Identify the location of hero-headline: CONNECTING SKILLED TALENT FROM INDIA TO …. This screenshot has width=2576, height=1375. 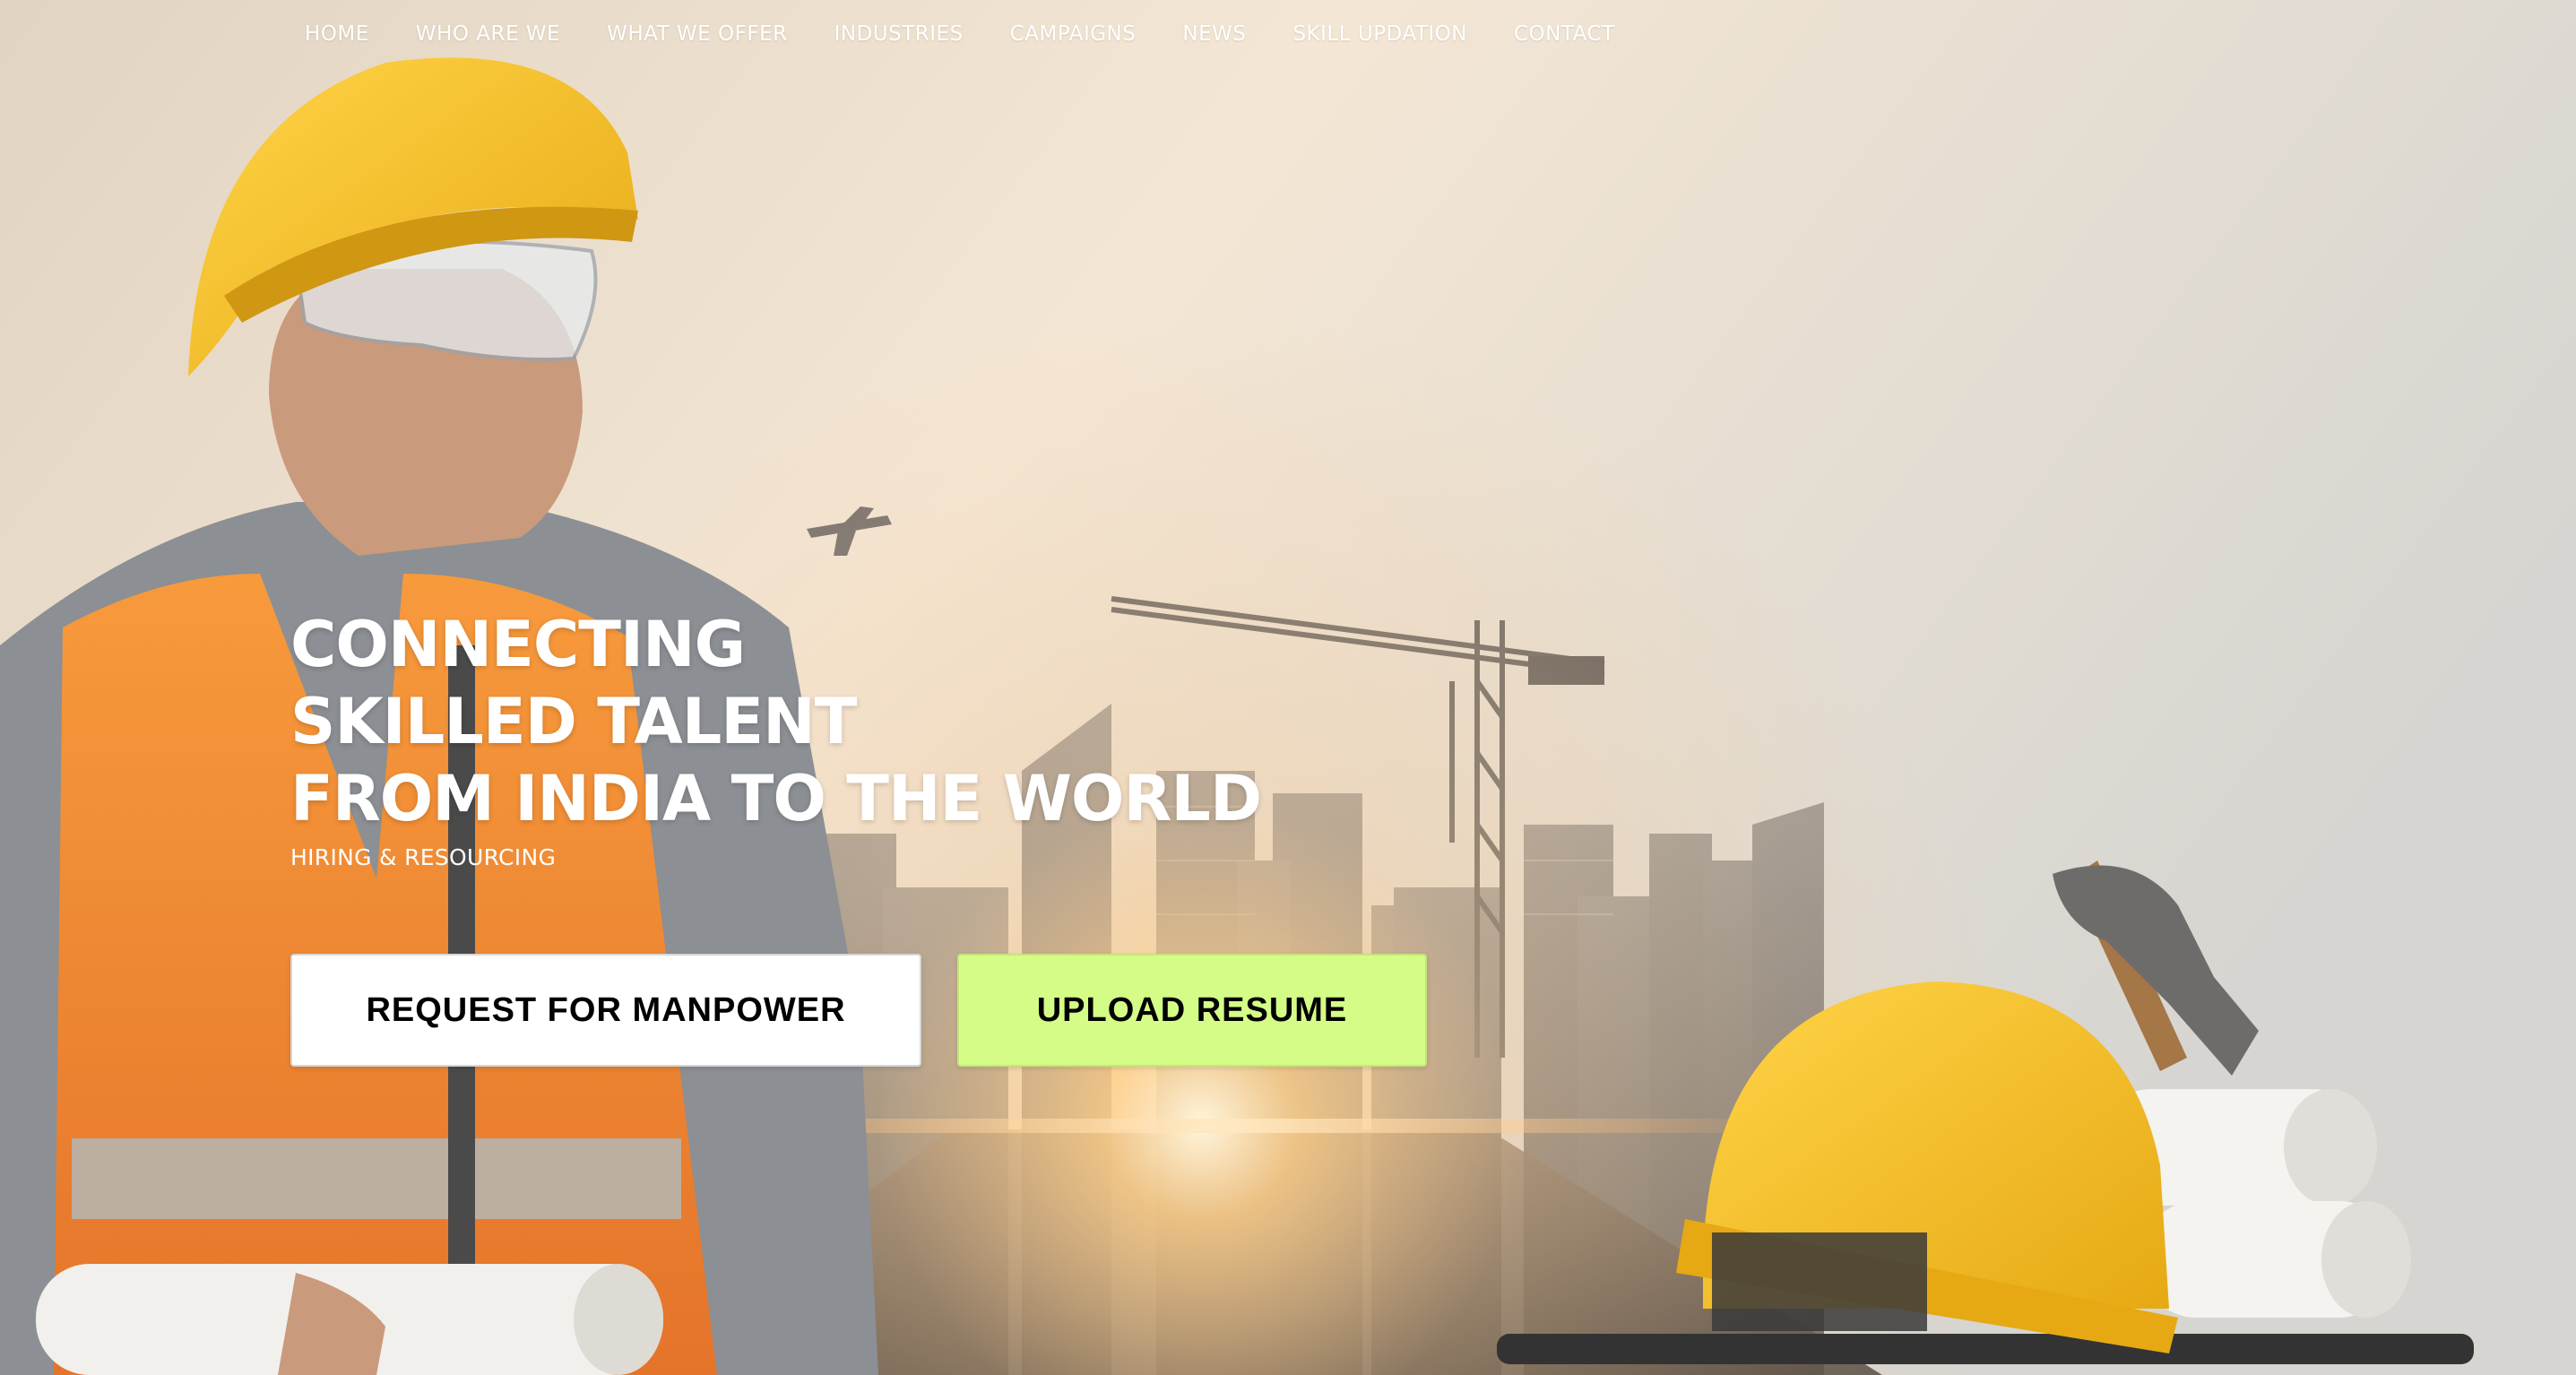
(776, 721).